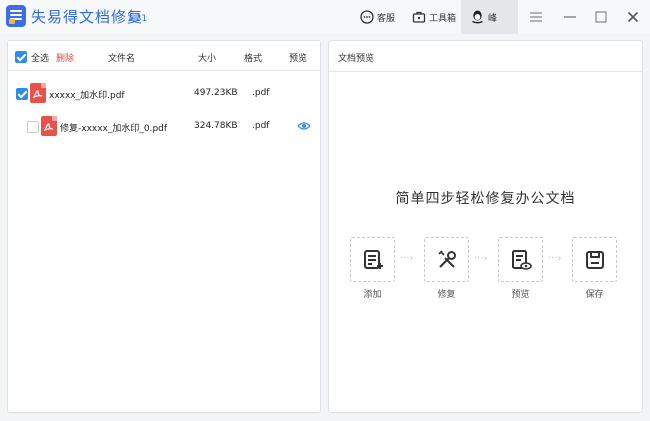 This screenshot has height=421, width=650. I want to click on app-logo-icon, so click(16, 16).